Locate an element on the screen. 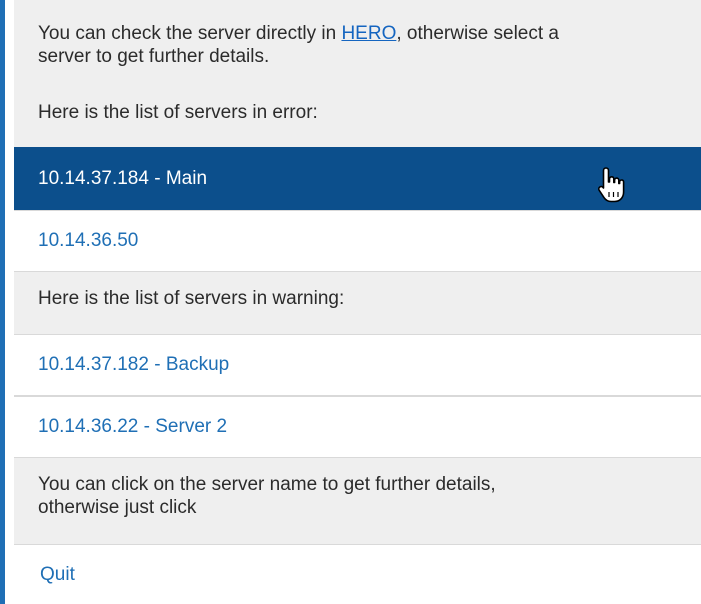 The image size is (701, 604). footer-line-2: otherwise just click is located at coordinates (117, 507).